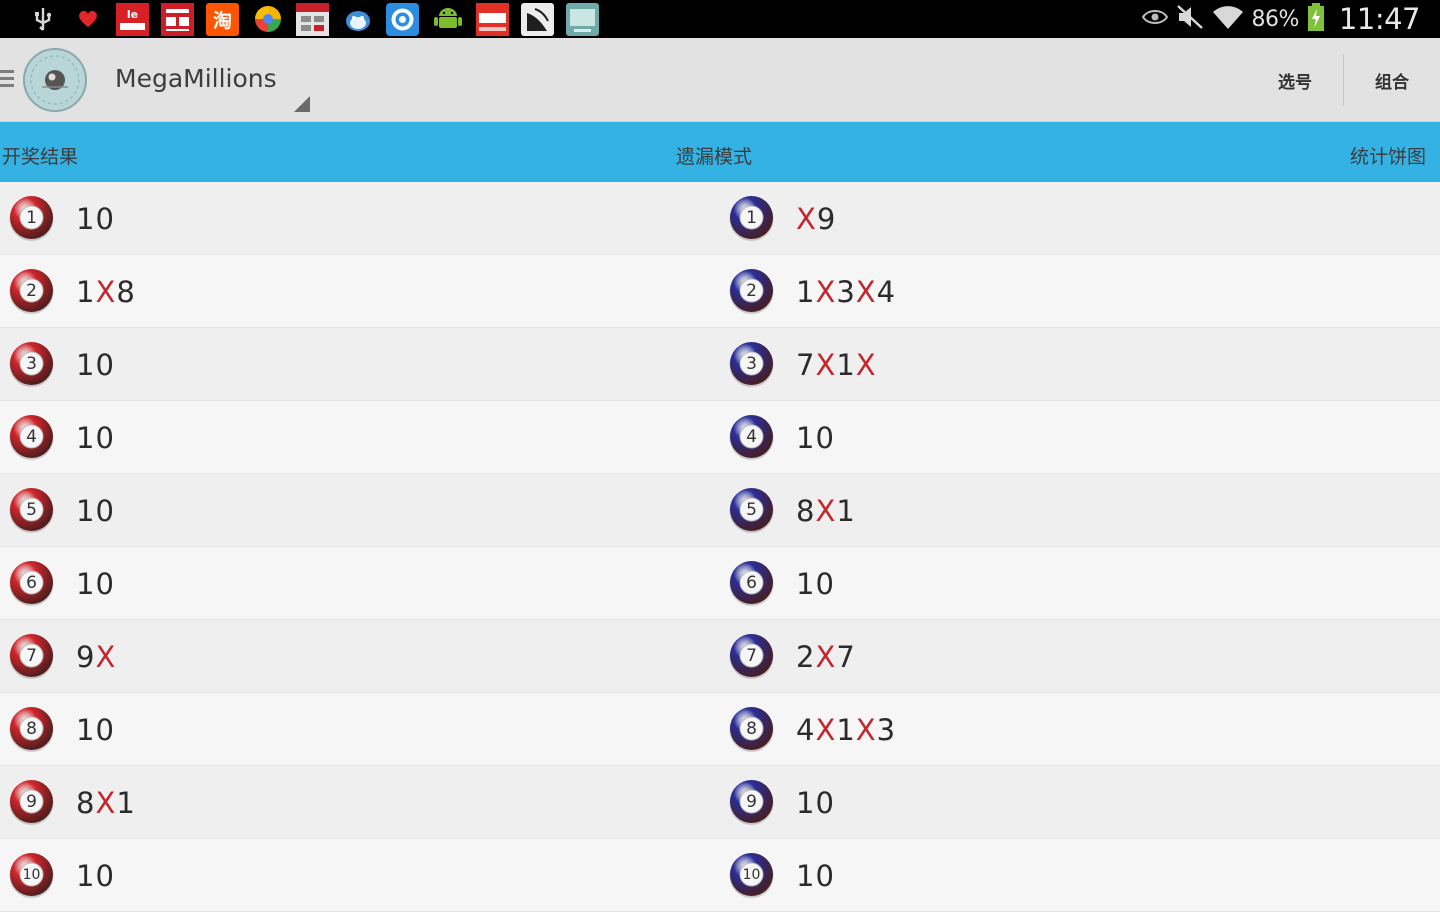 The image size is (1440, 912). I want to click on android-icon, so click(447, 19).